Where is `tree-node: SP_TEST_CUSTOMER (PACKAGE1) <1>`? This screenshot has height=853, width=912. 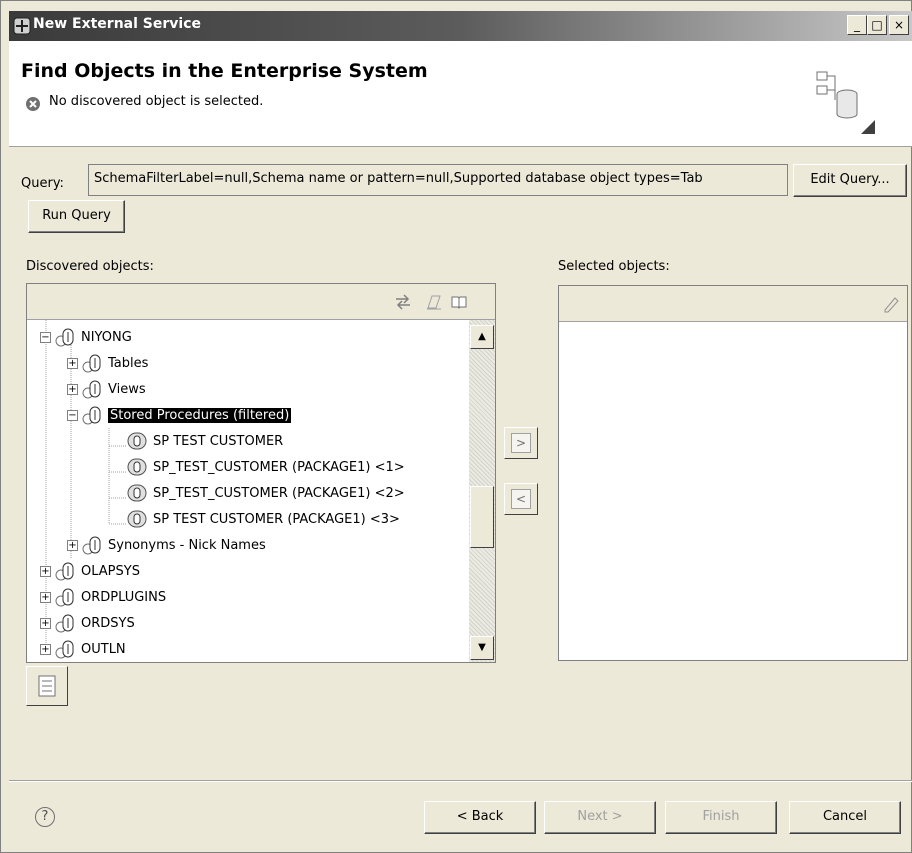 tree-node: SP_TEST_CUSTOMER (PACKAGE1) <1> is located at coordinates (266, 467).